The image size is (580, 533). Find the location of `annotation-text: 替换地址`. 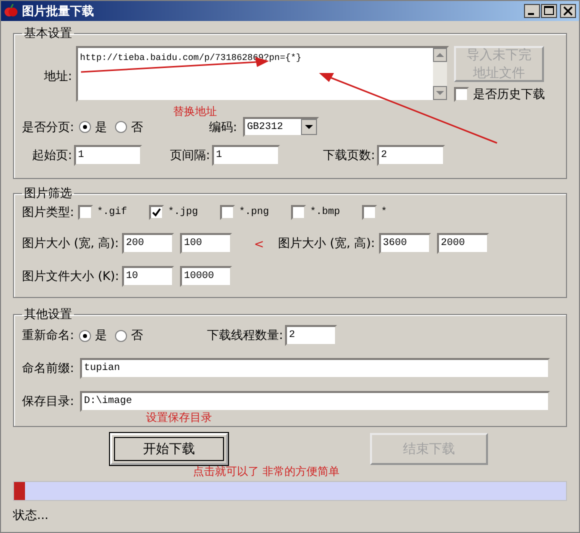

annotation-text: 替换地址 is located at coordinates (195, 111).